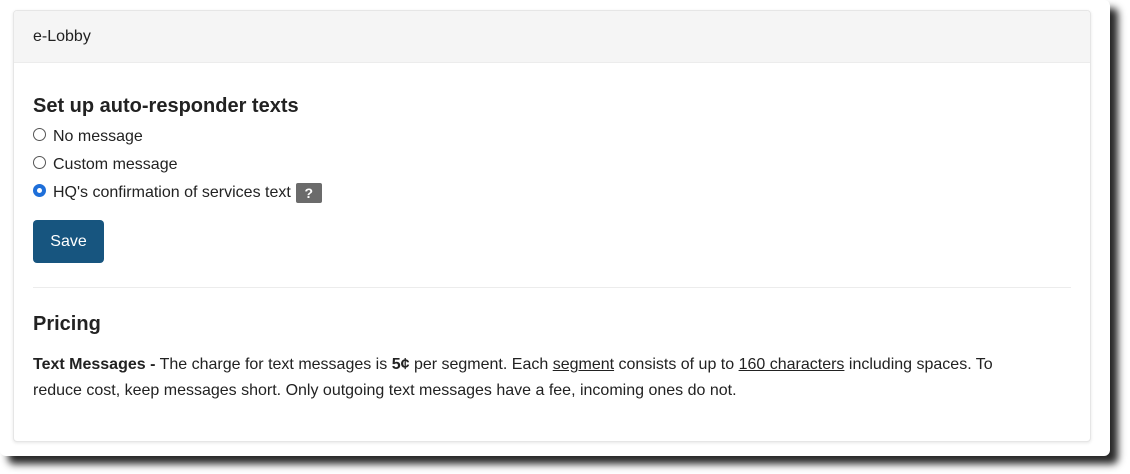 This screenshot has width=1130, height=474. Describe the element at coordinates (39, 134) in the screenshot. I see `radio-no-message` at that location.